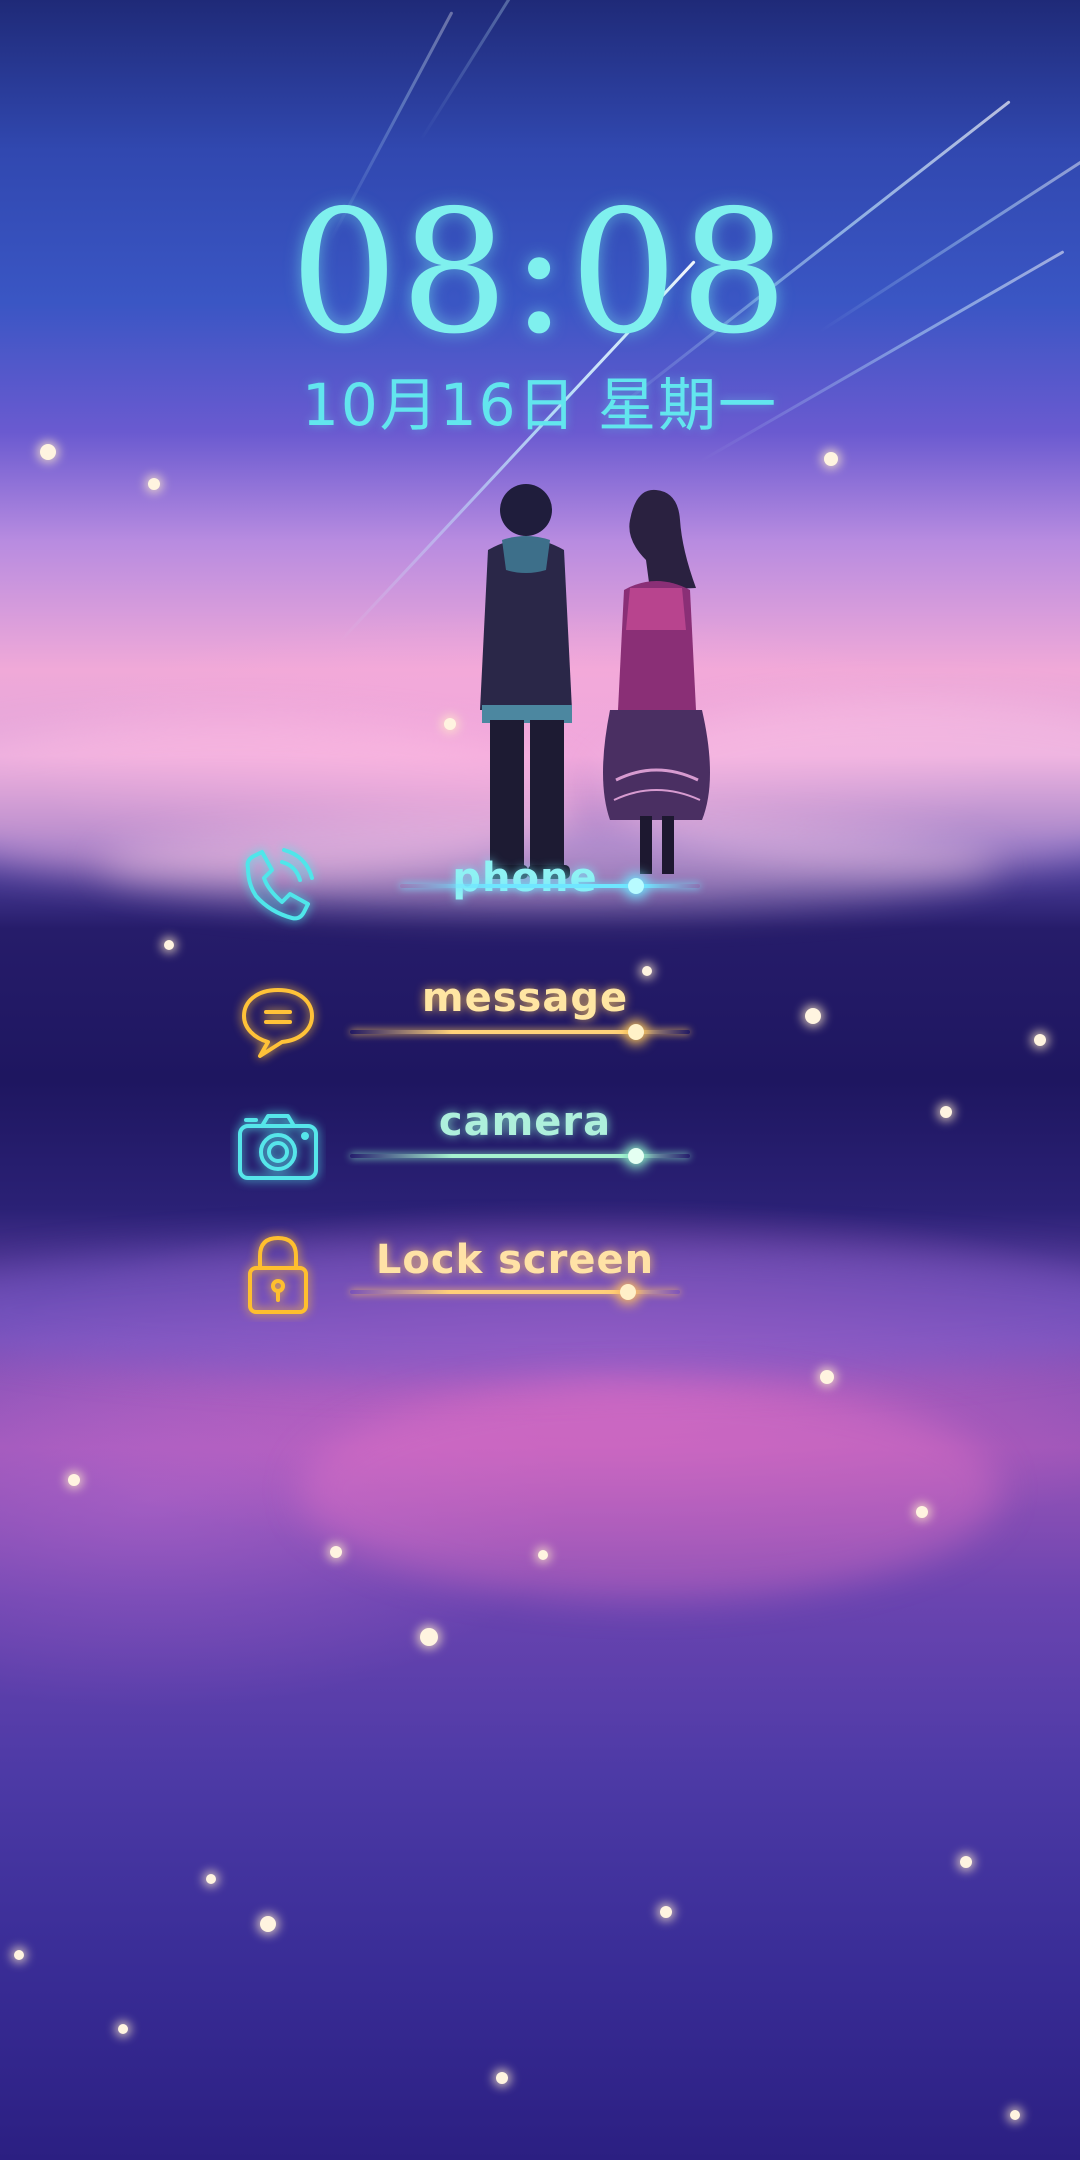  Describe the element at coordinates (278, 1275) in the screenshot. I see `lock-icon` at that location.